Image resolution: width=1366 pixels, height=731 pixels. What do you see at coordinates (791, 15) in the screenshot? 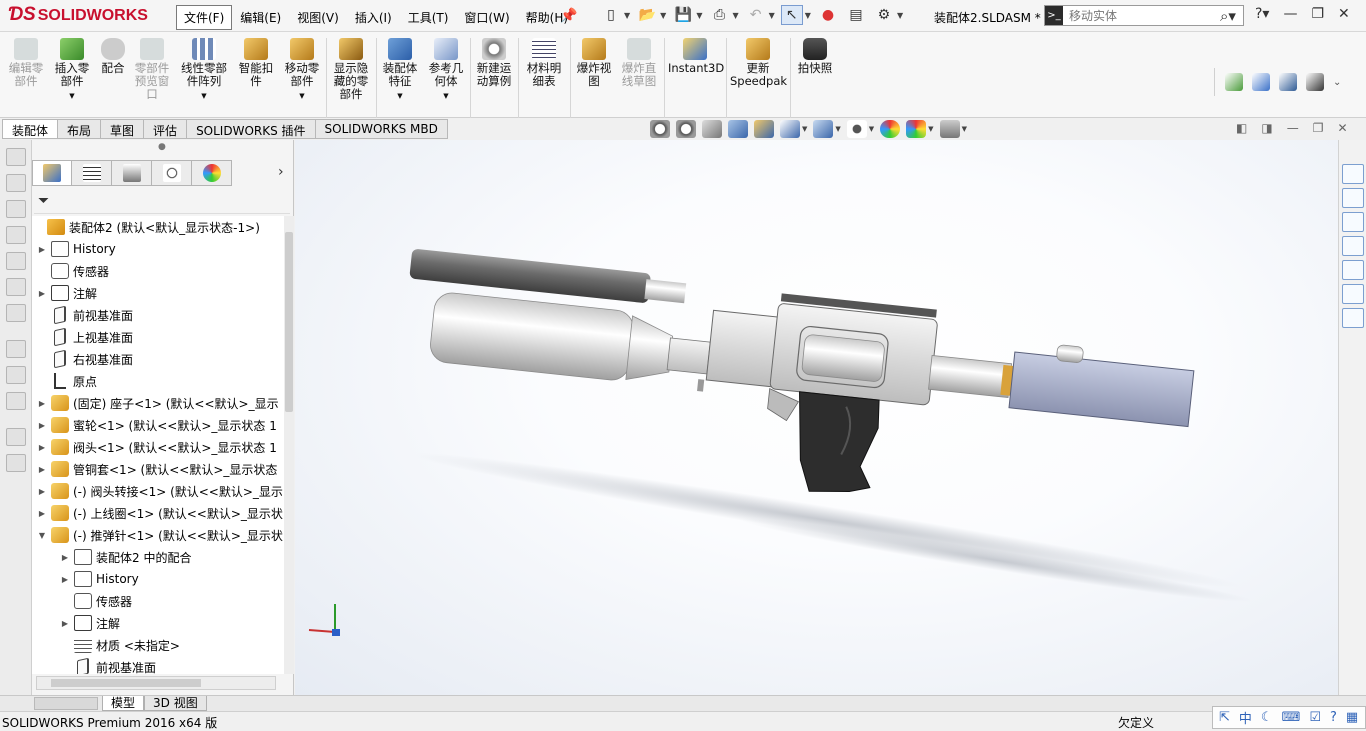
I see `select-arrow-icon: ↖` at bounding box center [791, 15].